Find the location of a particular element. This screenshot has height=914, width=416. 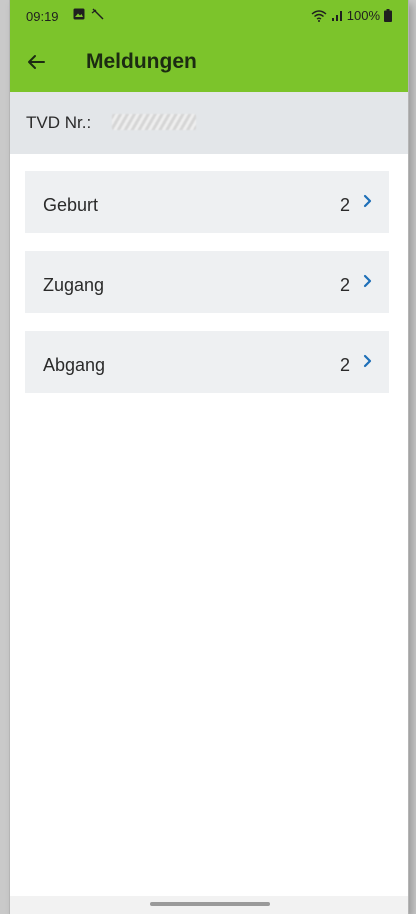

page-title: Meldungen is located at coordinates (141, 61).